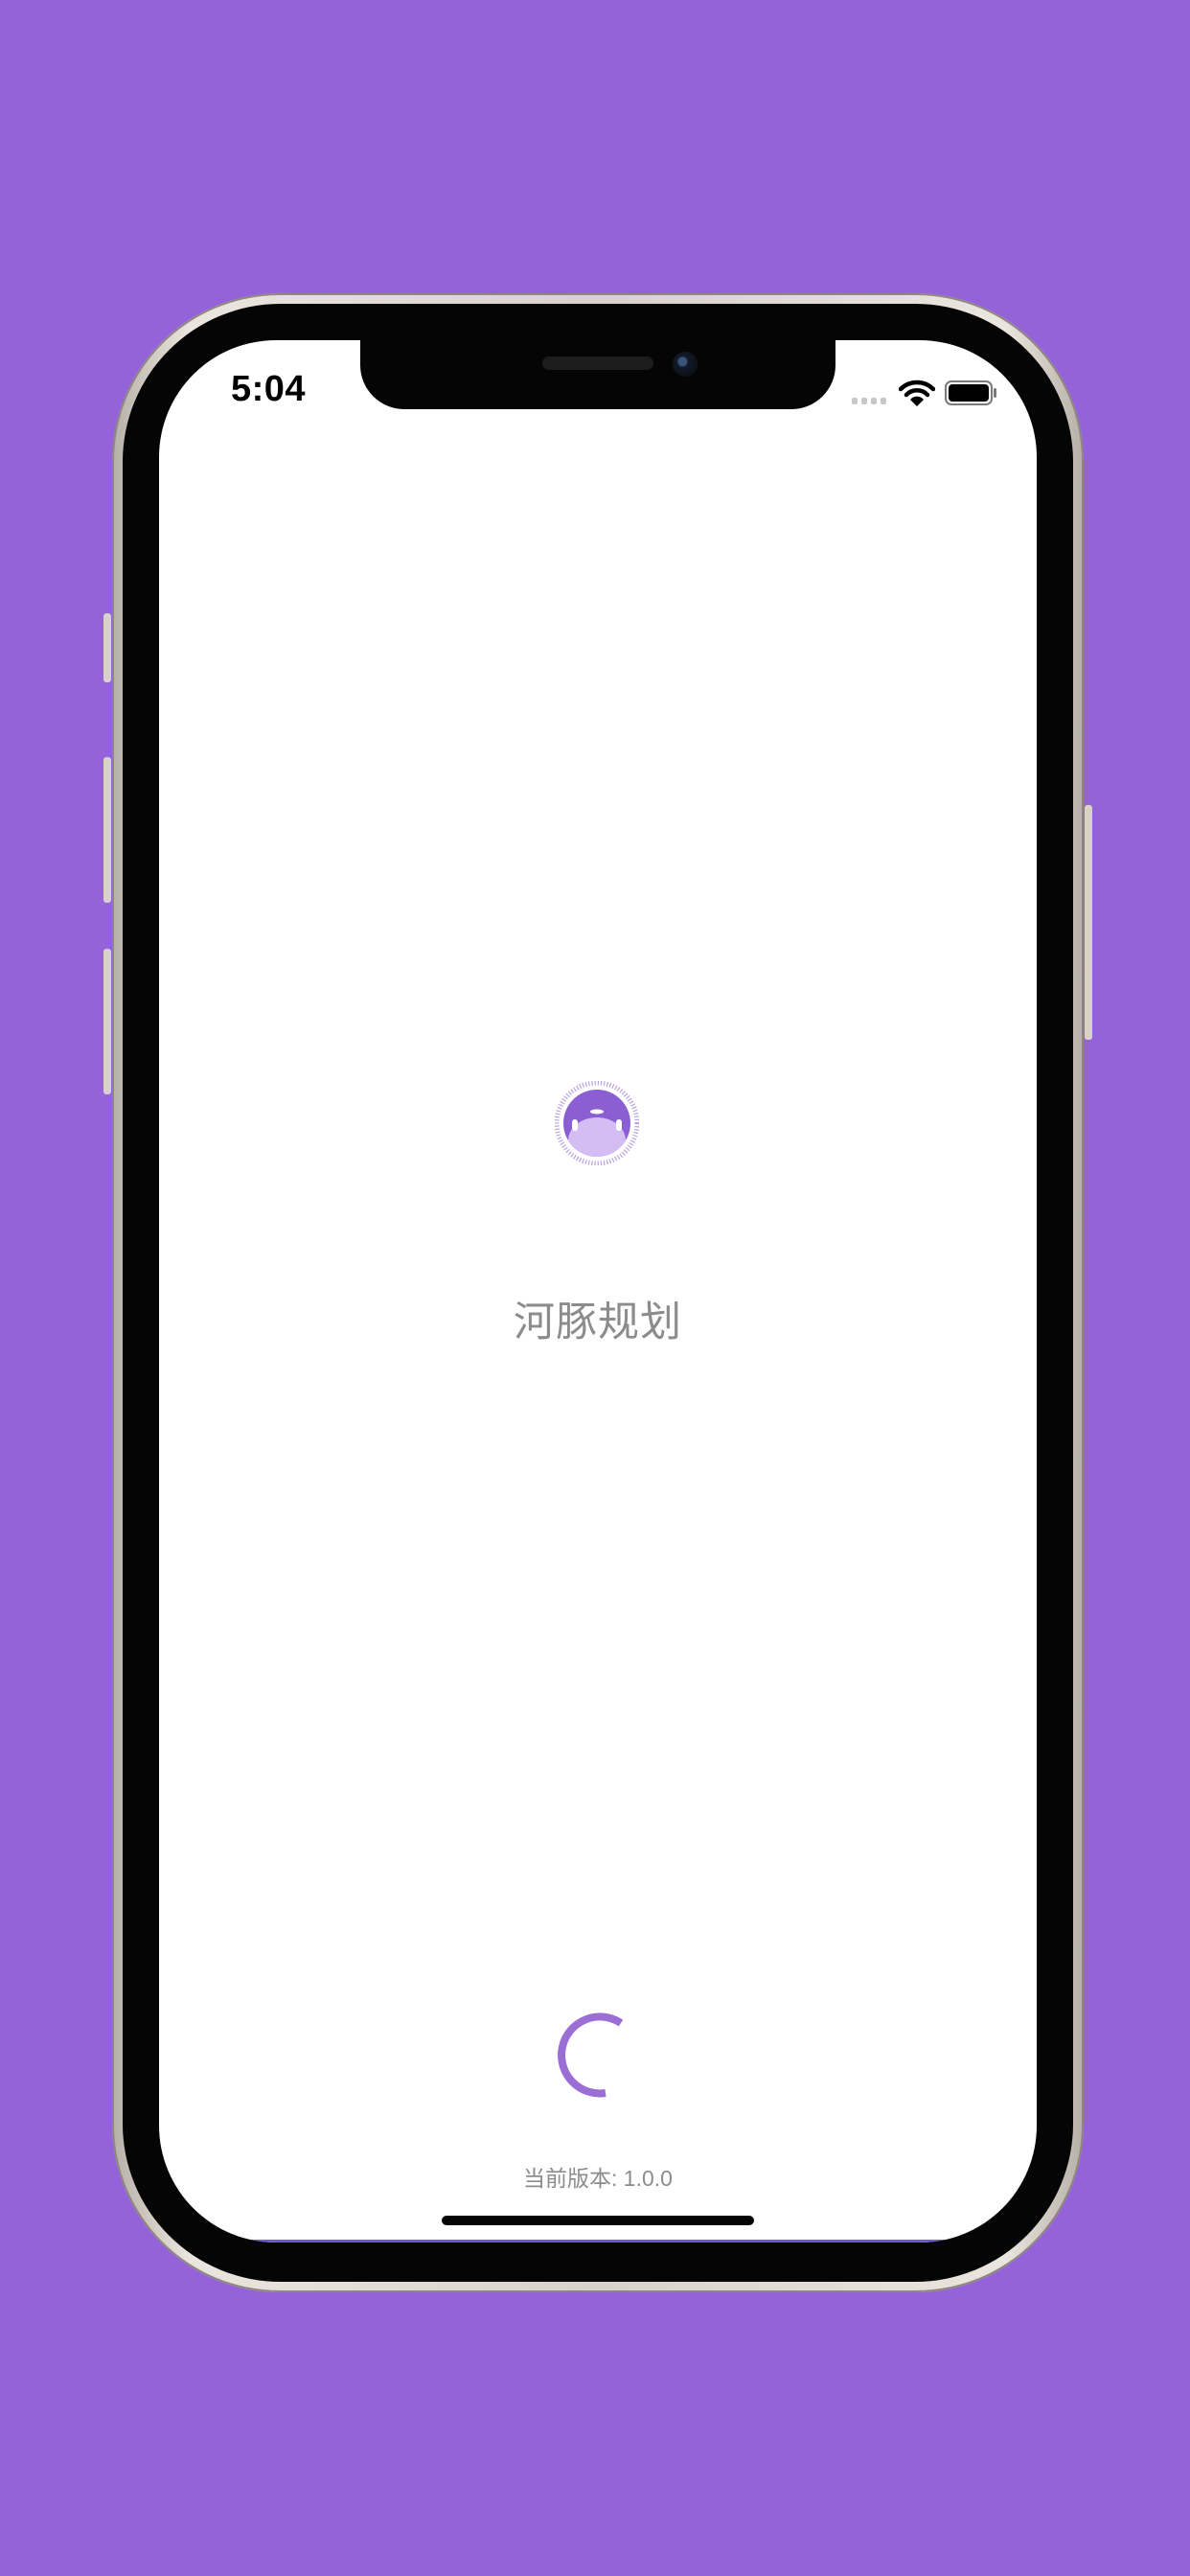  Describe the element at coordinates (598, 1323) in the screenshot. I see `app-name: 河豚规划` at that location.